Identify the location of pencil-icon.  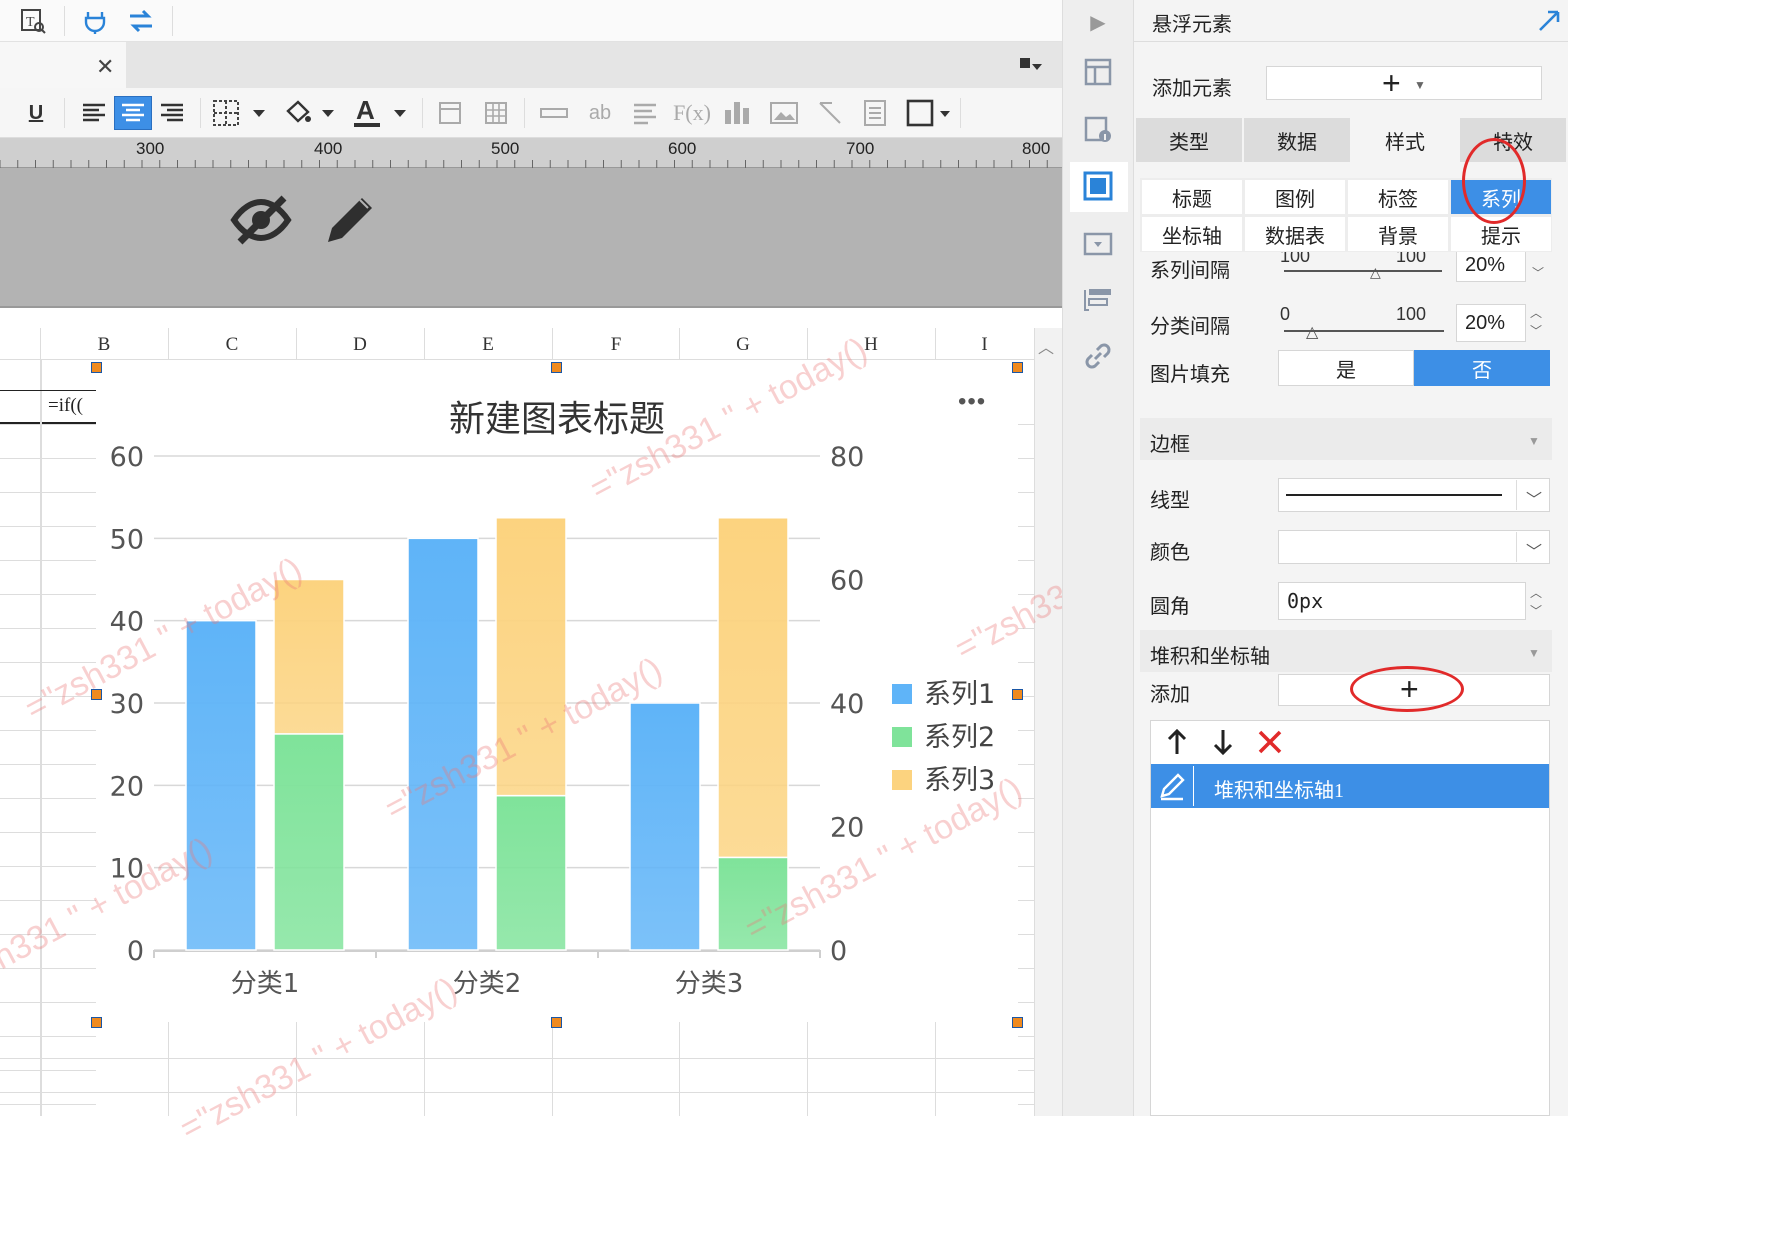
(349, 221).